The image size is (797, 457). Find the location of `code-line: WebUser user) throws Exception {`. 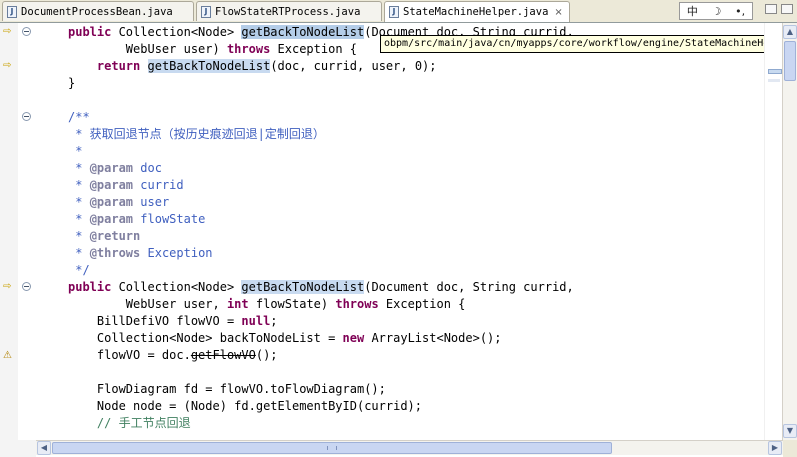

code-line: WebUser user) throws Exception { is located at coordinates (213, 49).